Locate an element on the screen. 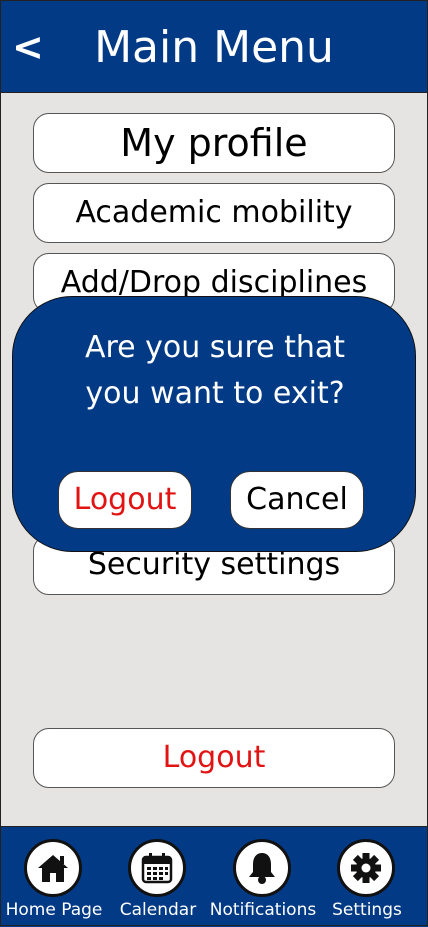 The image size is (428, 927). gear-icon is located at coordinates (366, 868).